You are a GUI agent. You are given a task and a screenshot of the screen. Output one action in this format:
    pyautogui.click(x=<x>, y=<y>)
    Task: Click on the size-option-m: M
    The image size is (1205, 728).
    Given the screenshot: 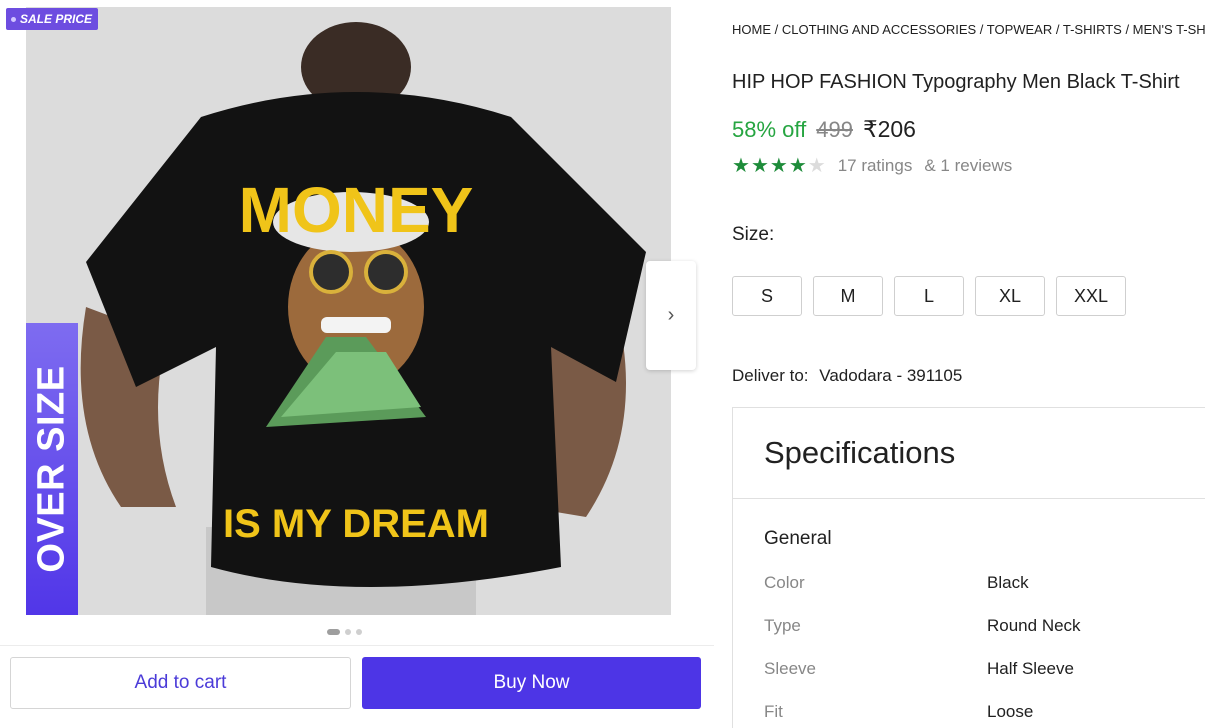 What is the action you would take?
    pyautogui.click(x=848, y=296)
    